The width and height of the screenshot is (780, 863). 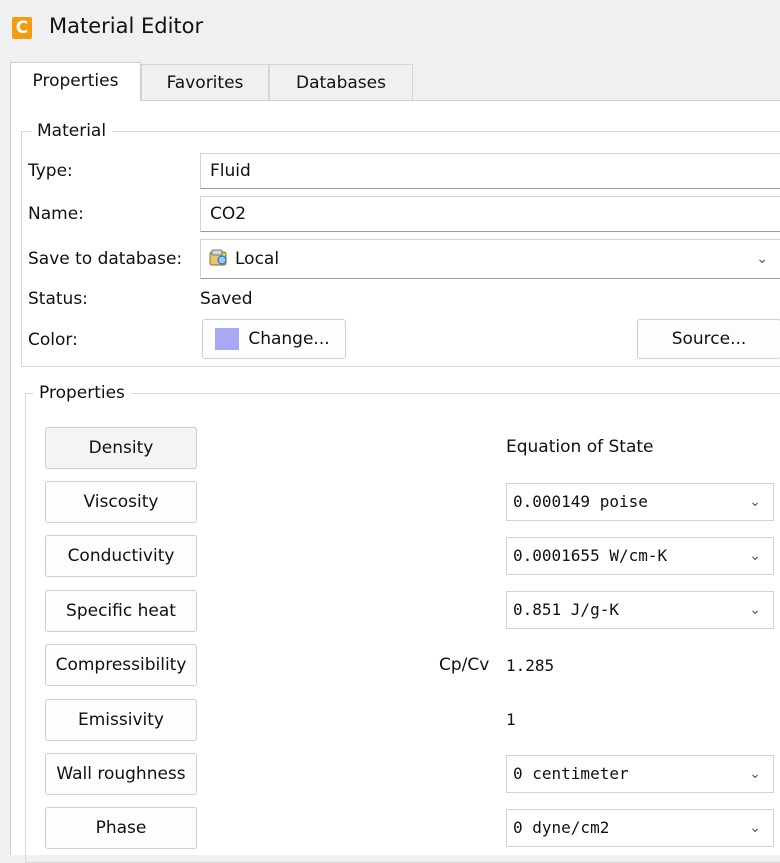 I want to click on specific-heat-value: 0.851 J/g-K, so click(x=566, y=609).